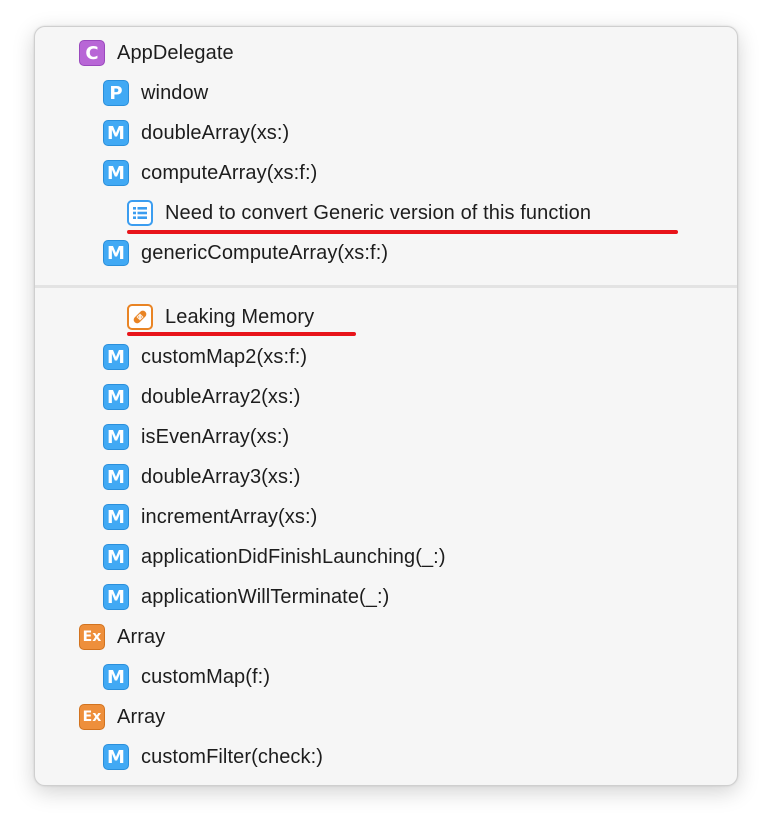 This screenshot has width=772, height=828. What do you see at coordinates (241, 334) in the screenshot?
I see `annotation-underline` at bounding box center [241, 334].